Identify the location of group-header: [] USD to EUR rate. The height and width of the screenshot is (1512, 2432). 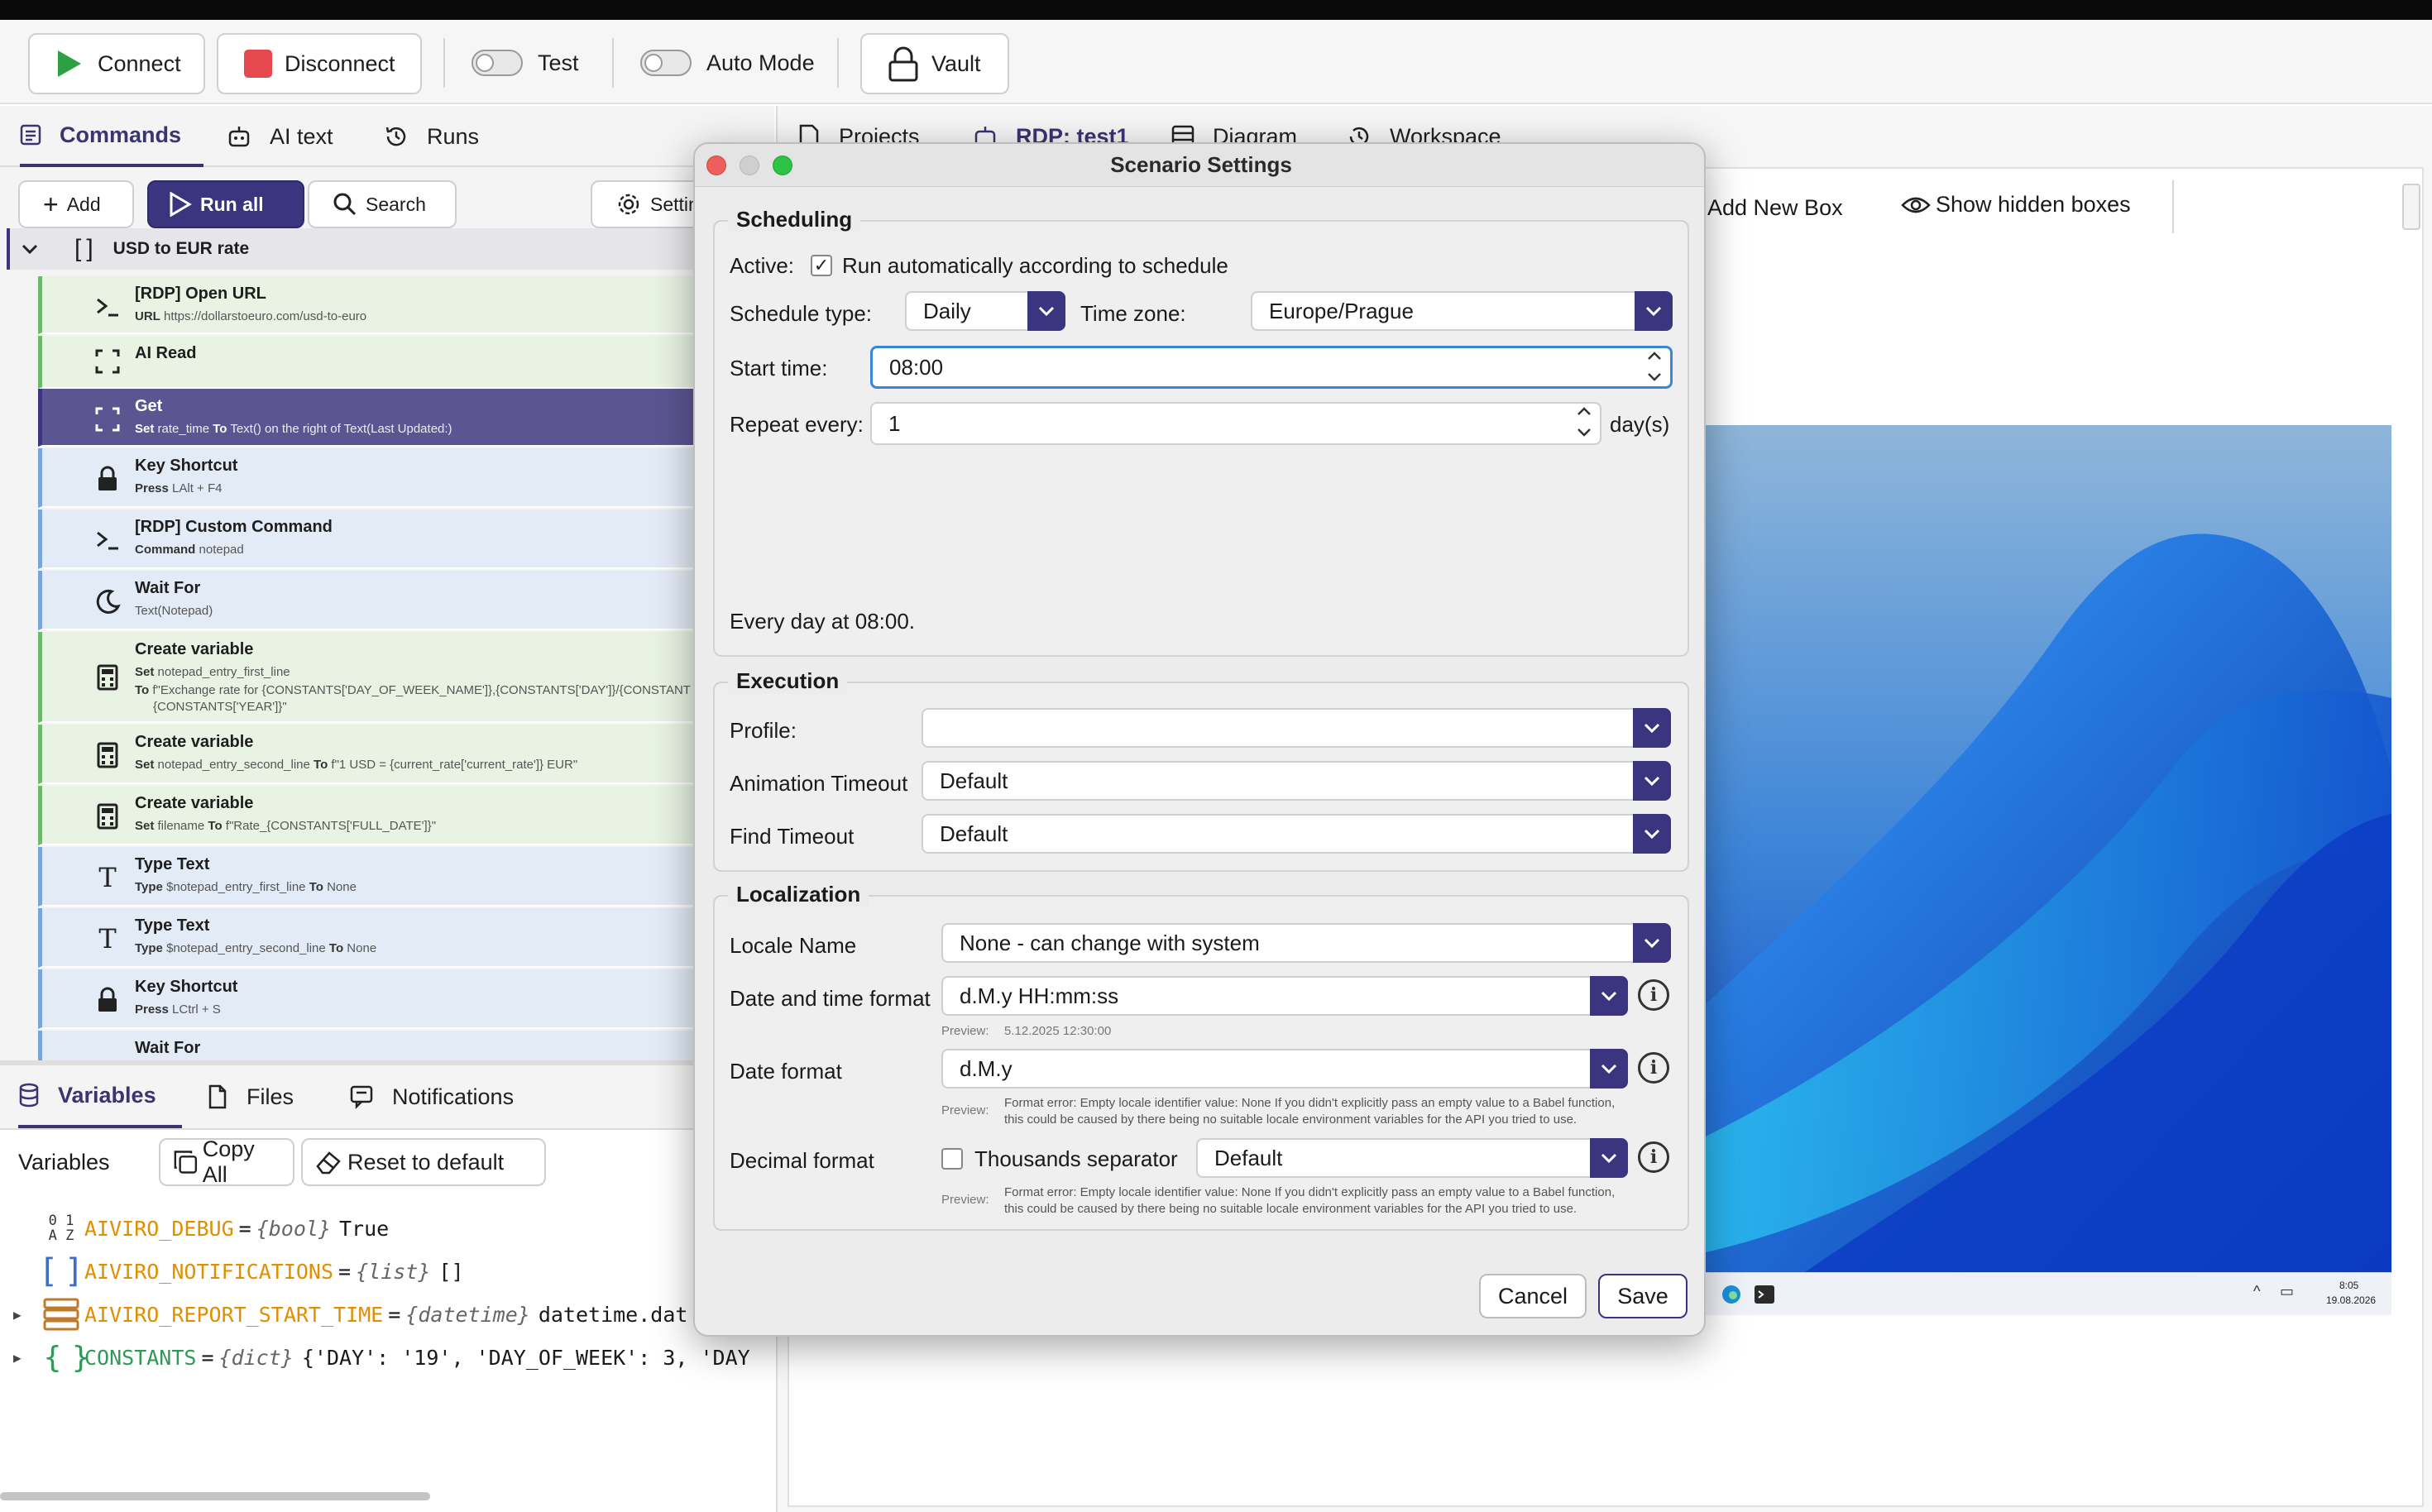
(390, 249).